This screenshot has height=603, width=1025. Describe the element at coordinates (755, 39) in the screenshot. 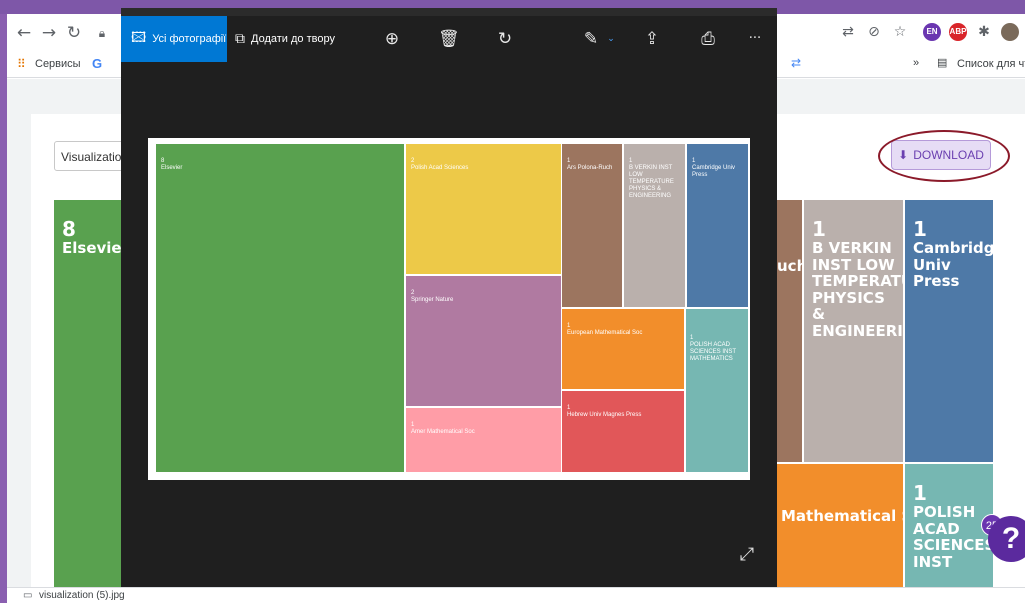

I see `more-icon: ···` at that location.